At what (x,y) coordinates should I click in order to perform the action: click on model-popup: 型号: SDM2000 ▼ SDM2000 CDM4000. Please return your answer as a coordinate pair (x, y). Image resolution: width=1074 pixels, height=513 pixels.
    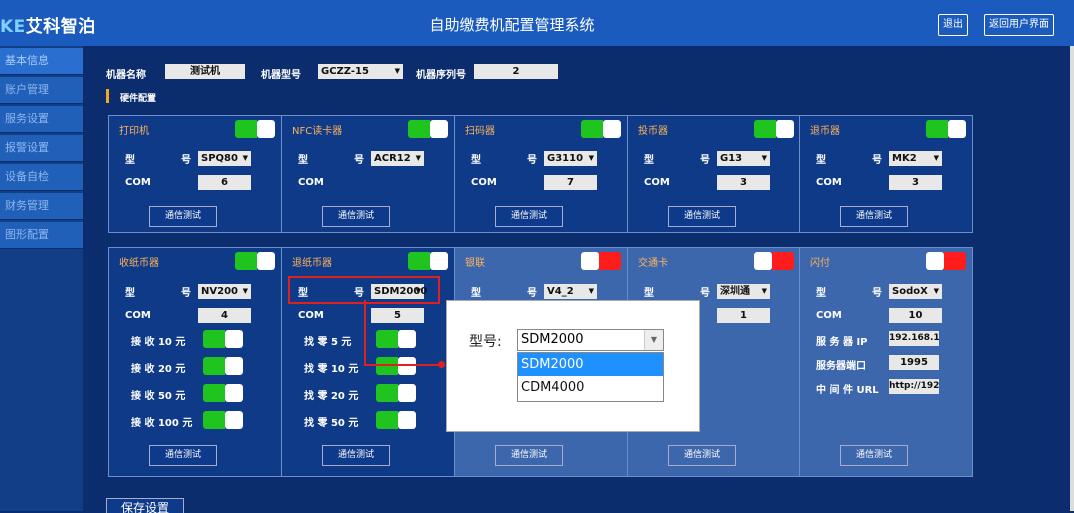
    Looking at the image, I should click on (573, 366).